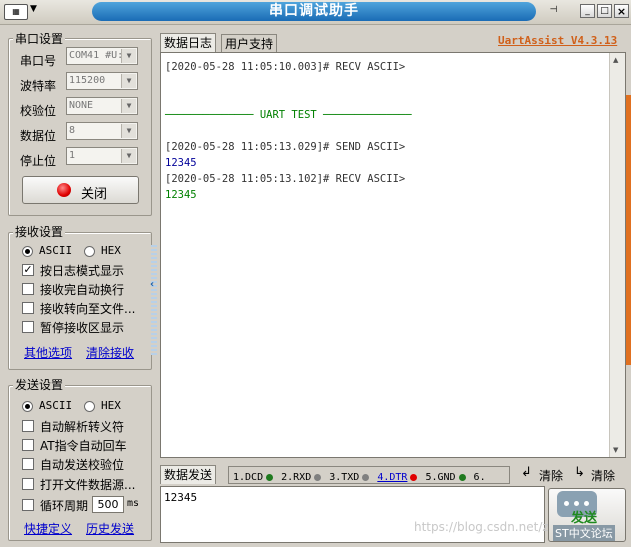 The height and width of the screenshot is (547, 631). I want to click on send-hex-radio, so click(89, 406).